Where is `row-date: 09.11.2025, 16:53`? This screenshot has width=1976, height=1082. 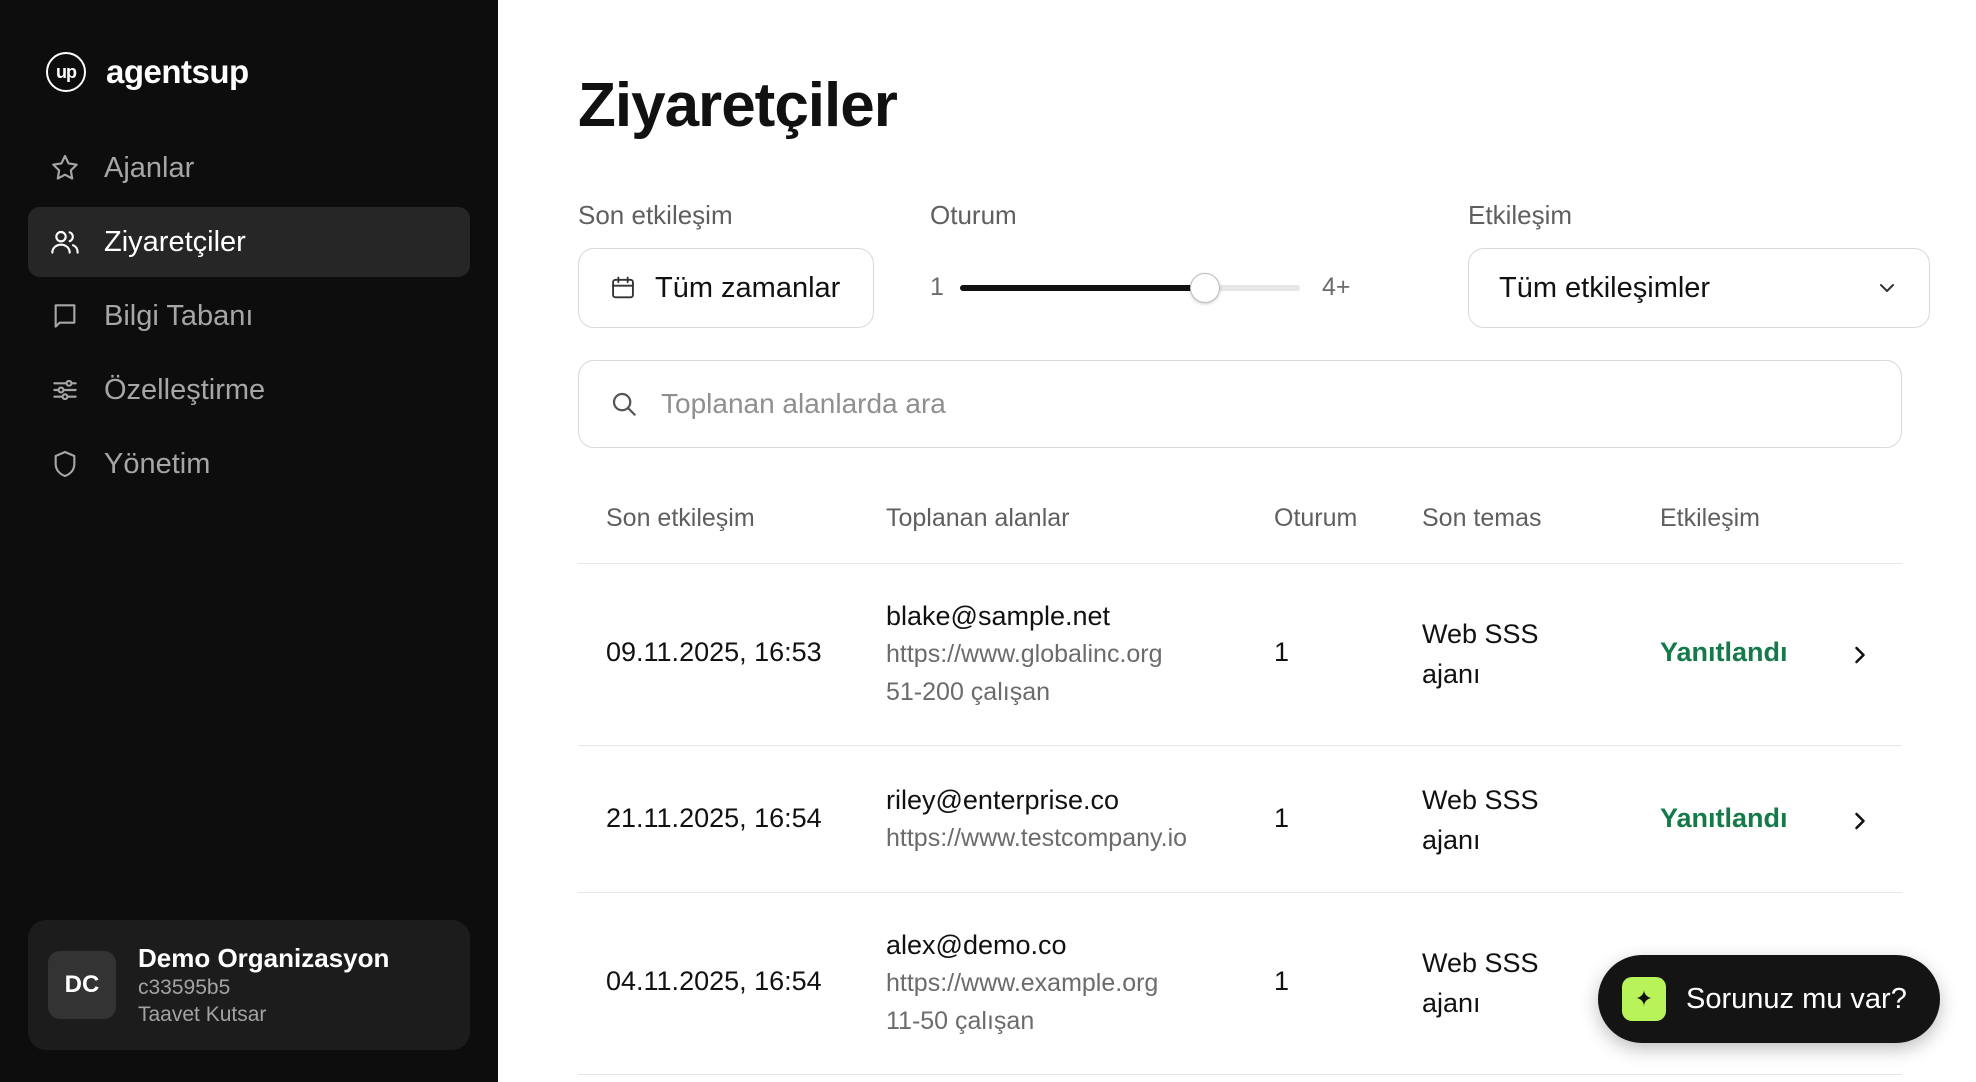 row-date: 09.11.2025, 16:53 is located at coordinates (714, 652).